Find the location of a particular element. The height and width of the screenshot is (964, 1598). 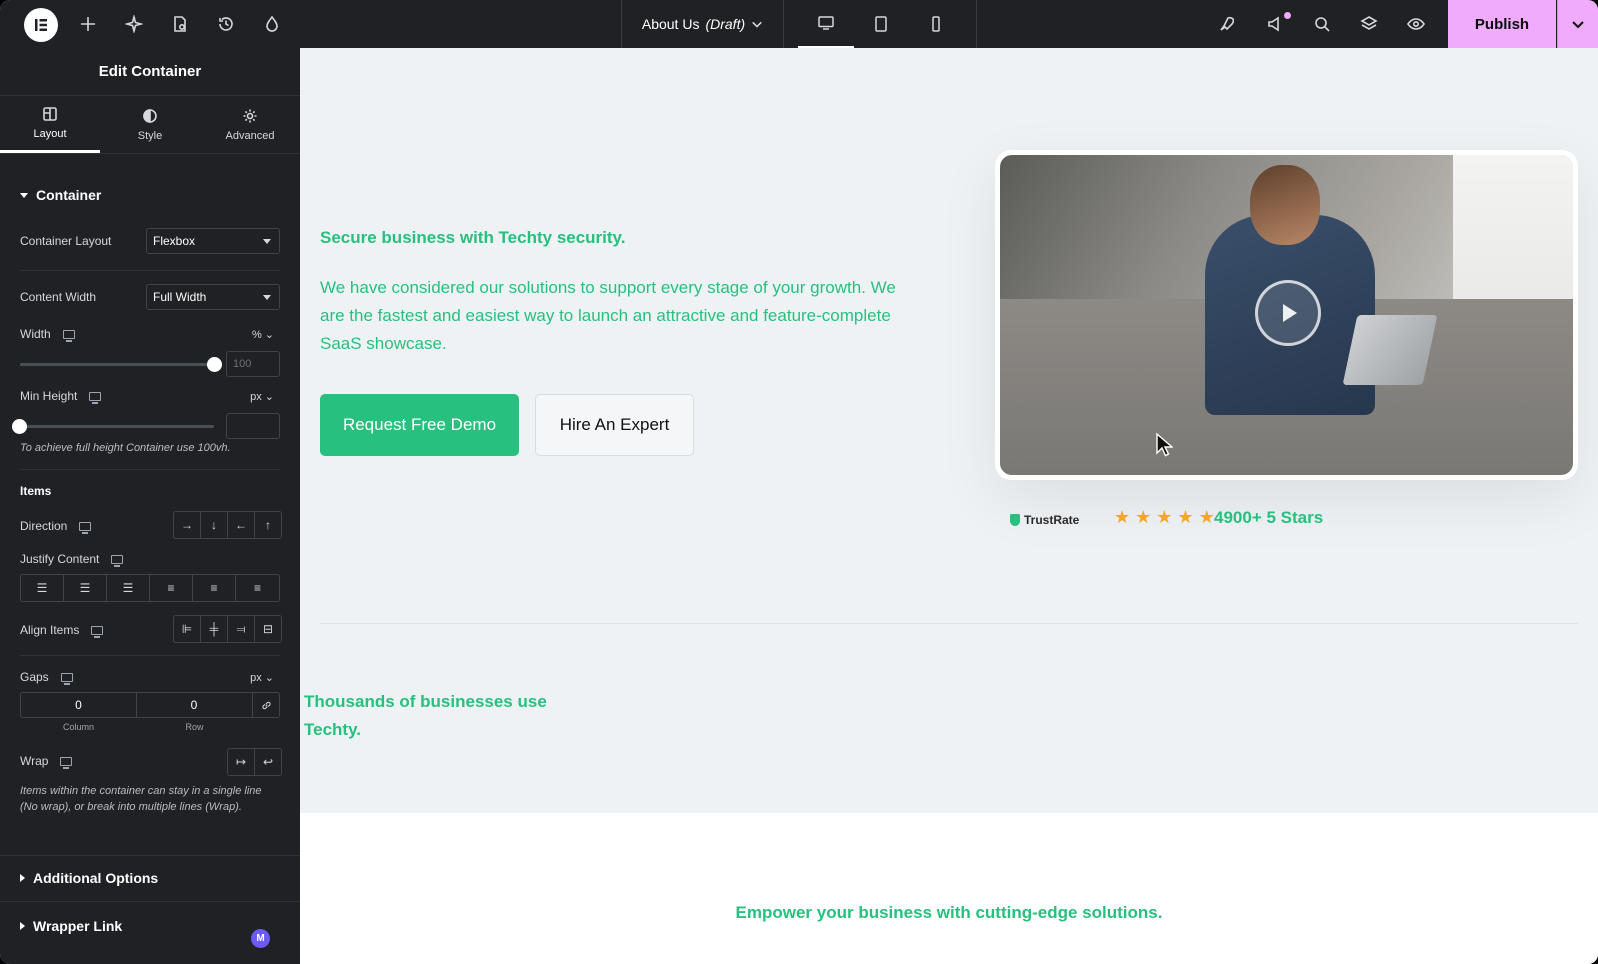

star-icon: ★ is located at coordinates (1185, 517).